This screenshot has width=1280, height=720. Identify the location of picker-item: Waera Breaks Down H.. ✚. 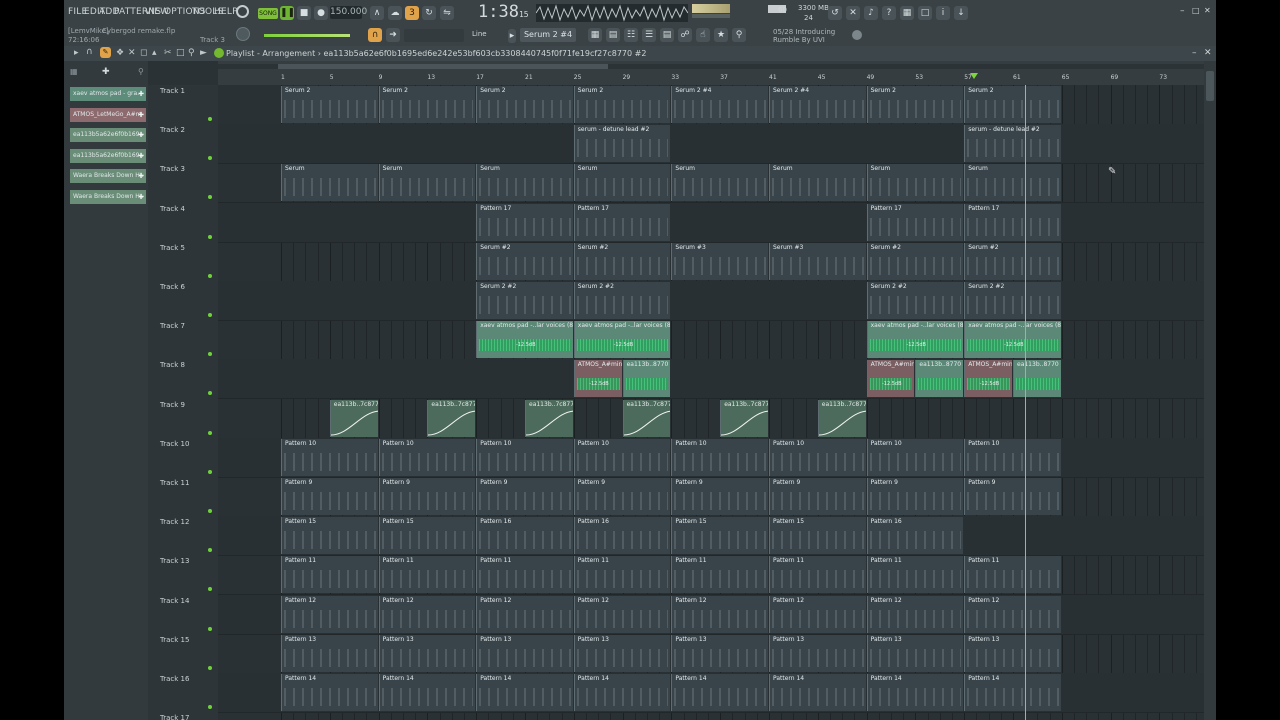
(108, 176).